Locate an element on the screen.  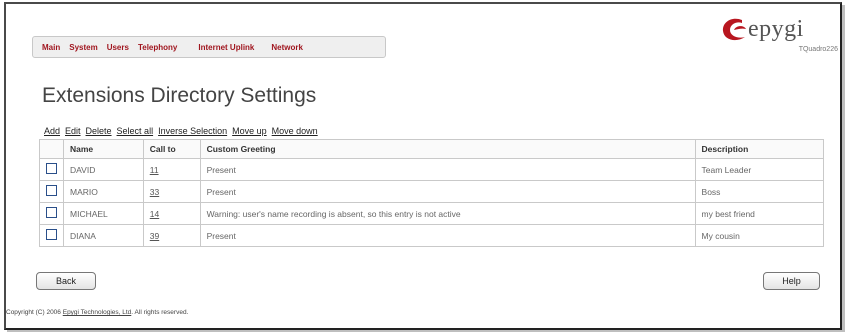
table-row: MARIO 33 Present Boss is located at coordinates (432, 191).